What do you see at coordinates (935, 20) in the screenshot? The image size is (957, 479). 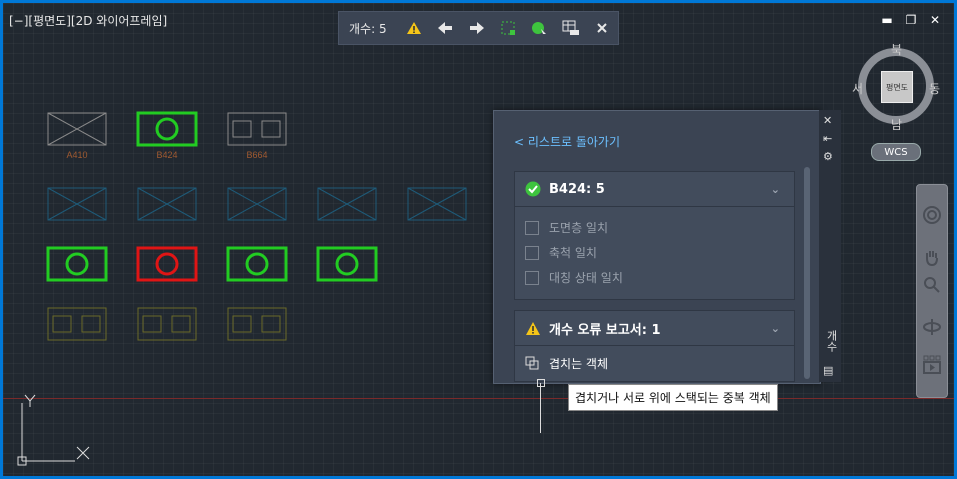 I see `close-icon: ✕` at bounding box center [935, 20].